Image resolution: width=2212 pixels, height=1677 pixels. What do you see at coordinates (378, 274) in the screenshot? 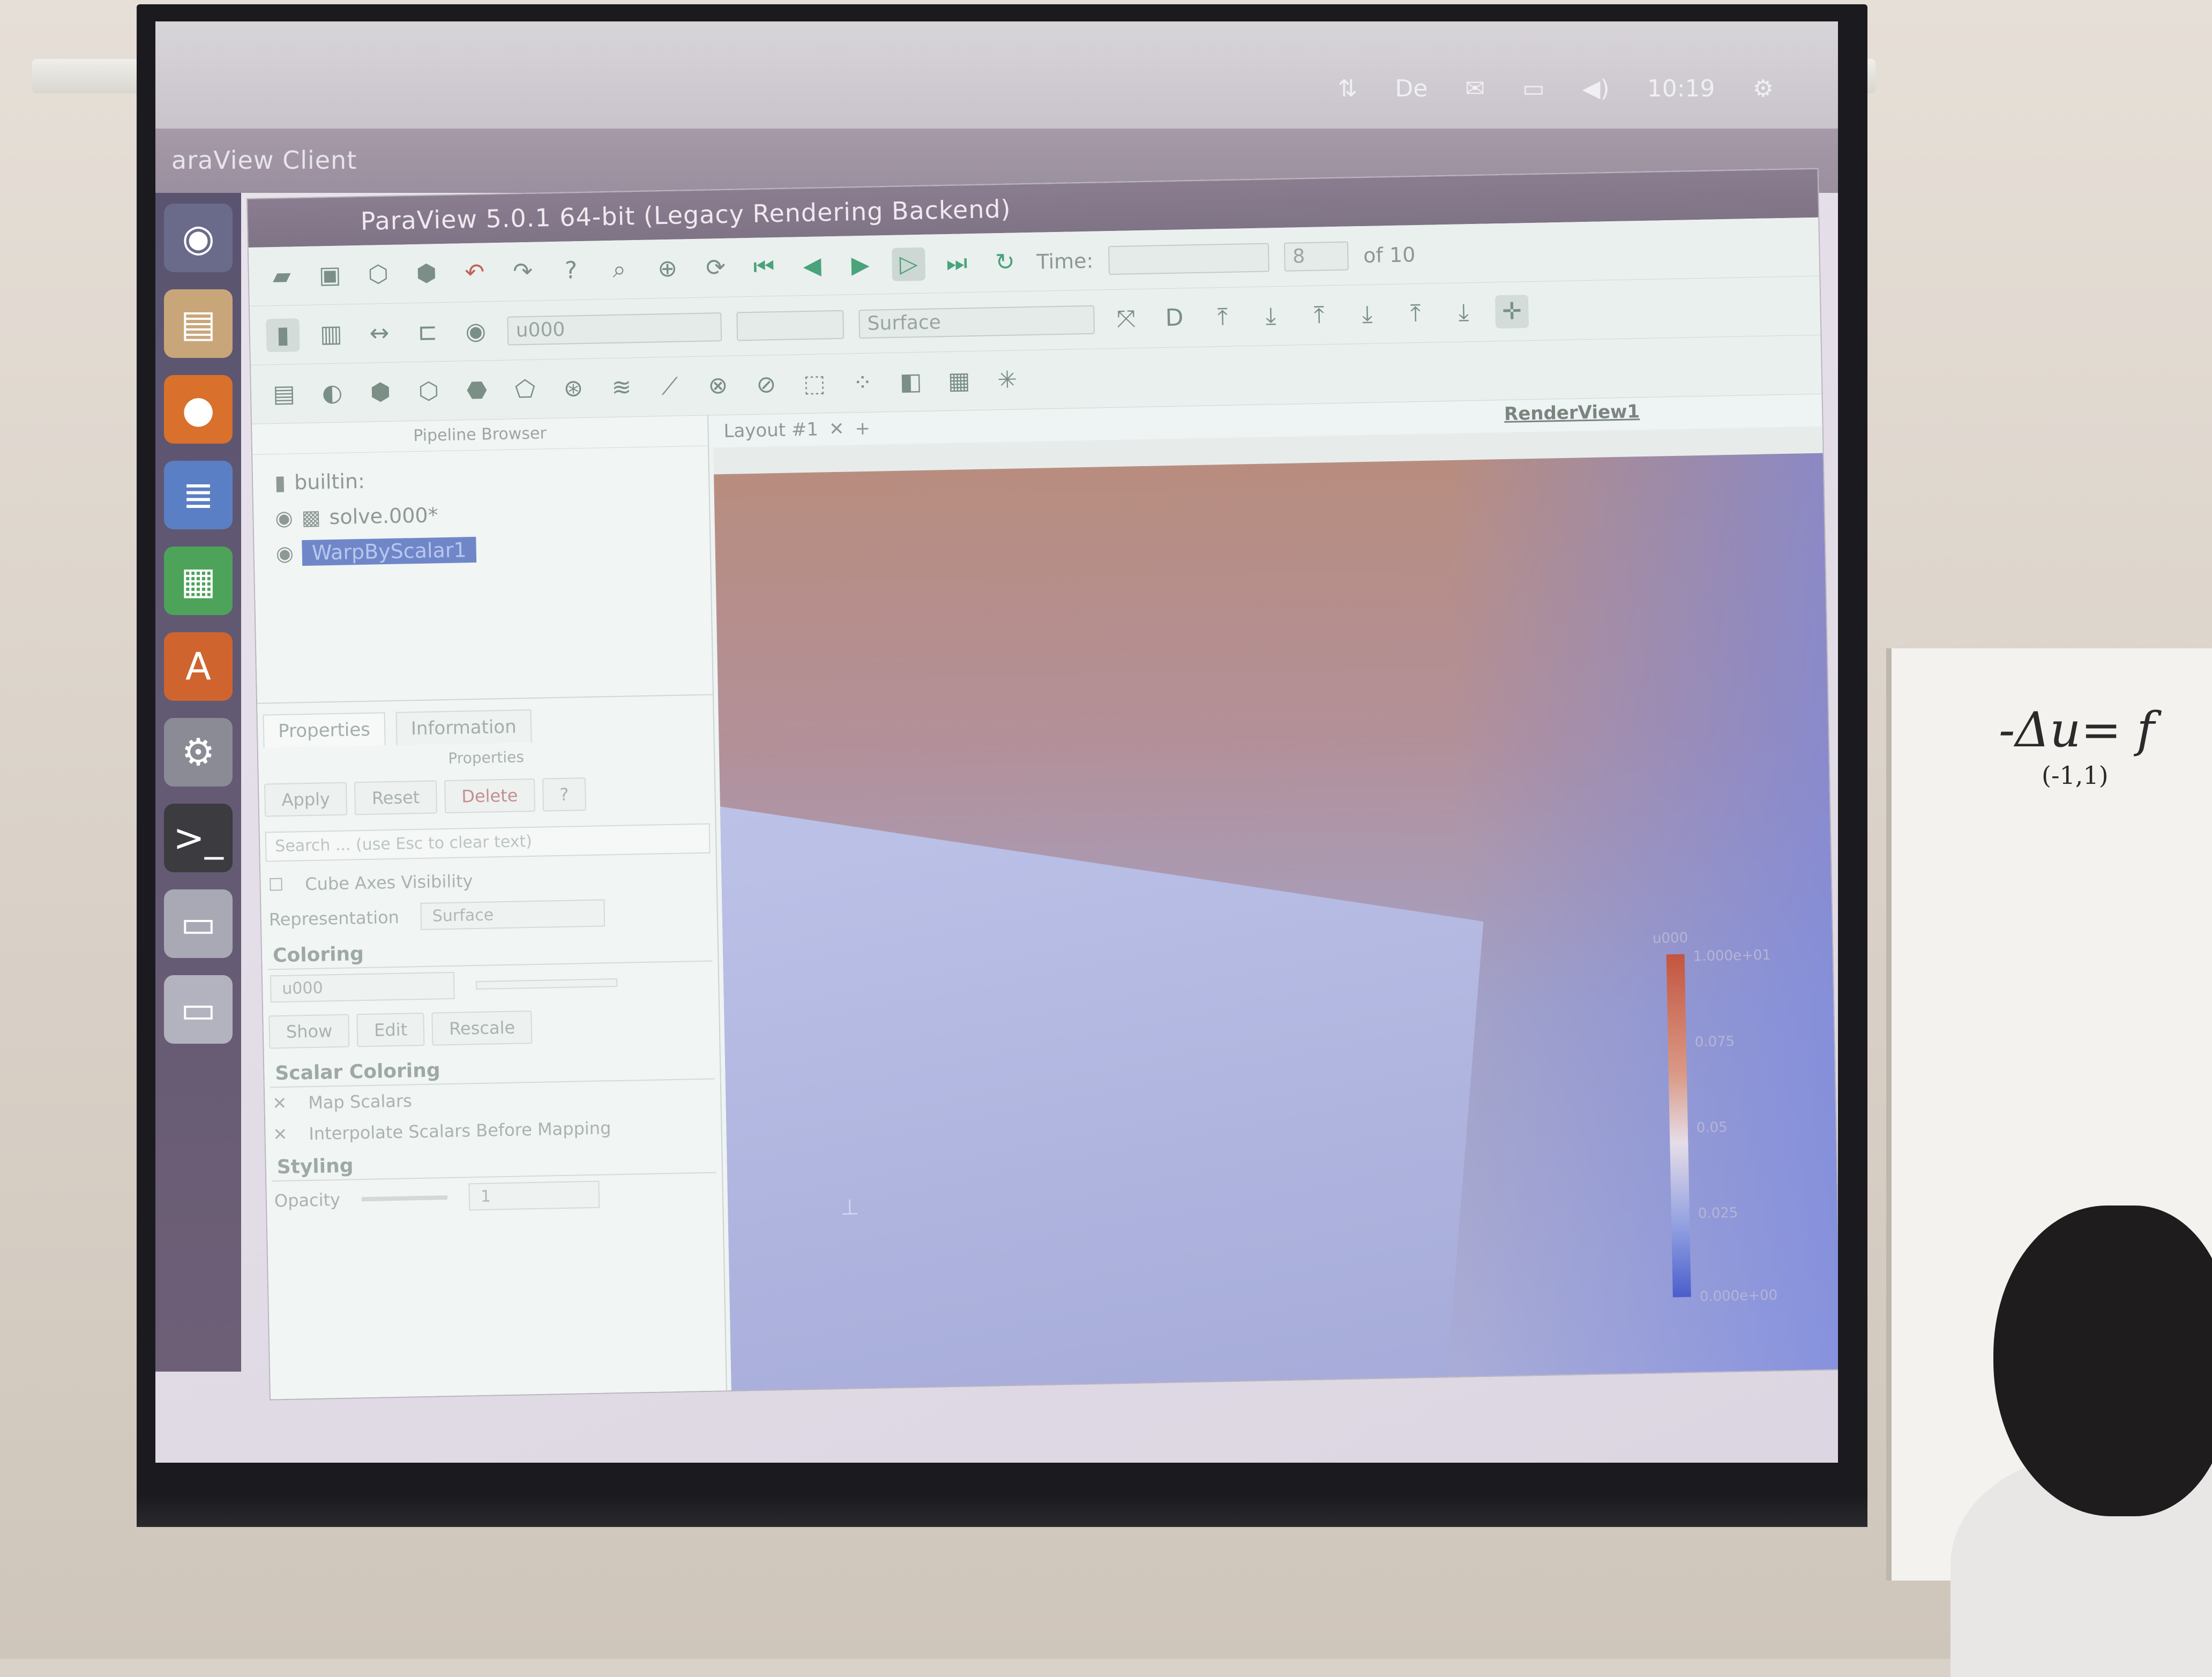
I see `connect-icon: ⬡` at bounding box center [378, 274].